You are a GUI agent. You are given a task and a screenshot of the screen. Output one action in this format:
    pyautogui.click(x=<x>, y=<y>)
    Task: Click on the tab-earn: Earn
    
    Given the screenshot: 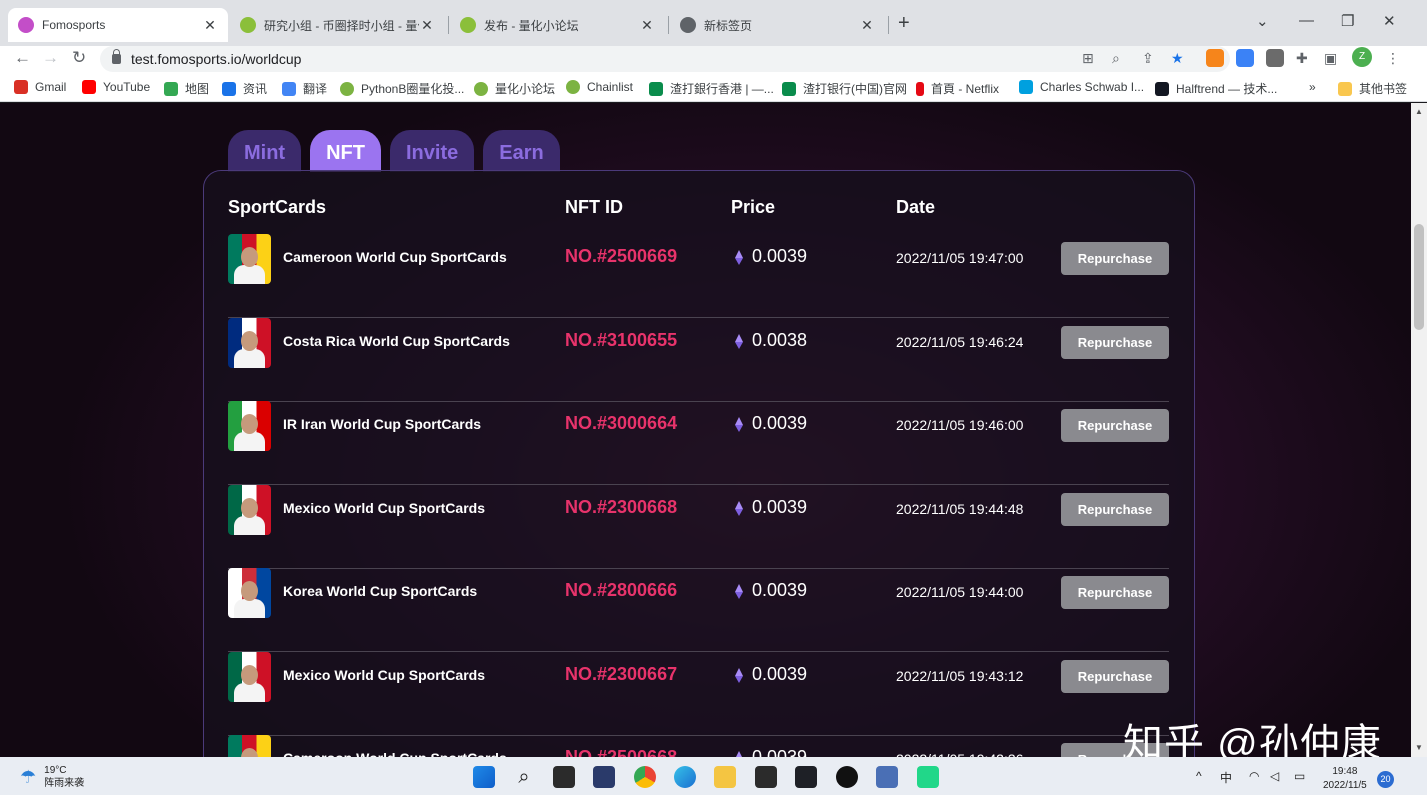 What is the action you would take?
    pyautogui.click(x=521, y=151)
    